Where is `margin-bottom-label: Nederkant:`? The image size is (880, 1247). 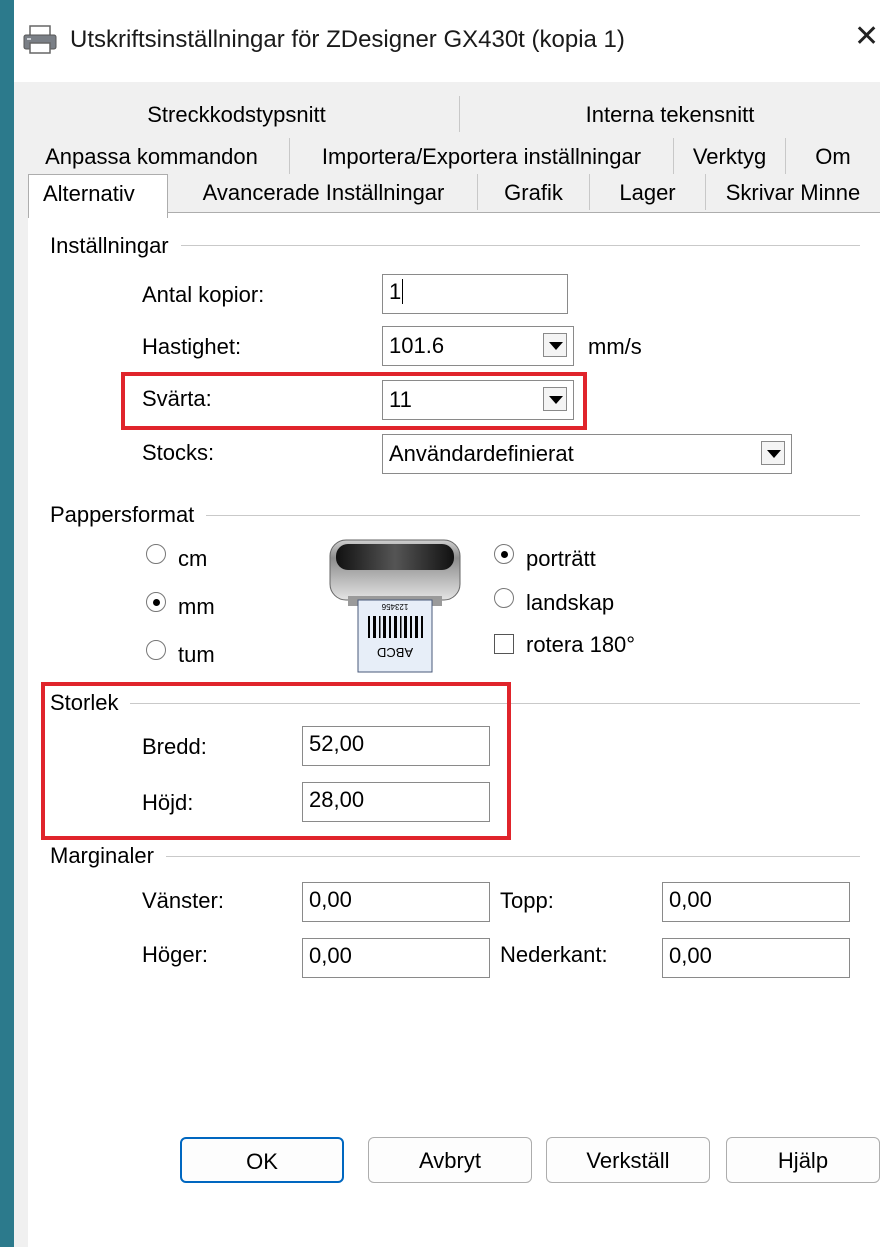
margin-bottom-label: Nederkant: is located at coordinates (554, 954).